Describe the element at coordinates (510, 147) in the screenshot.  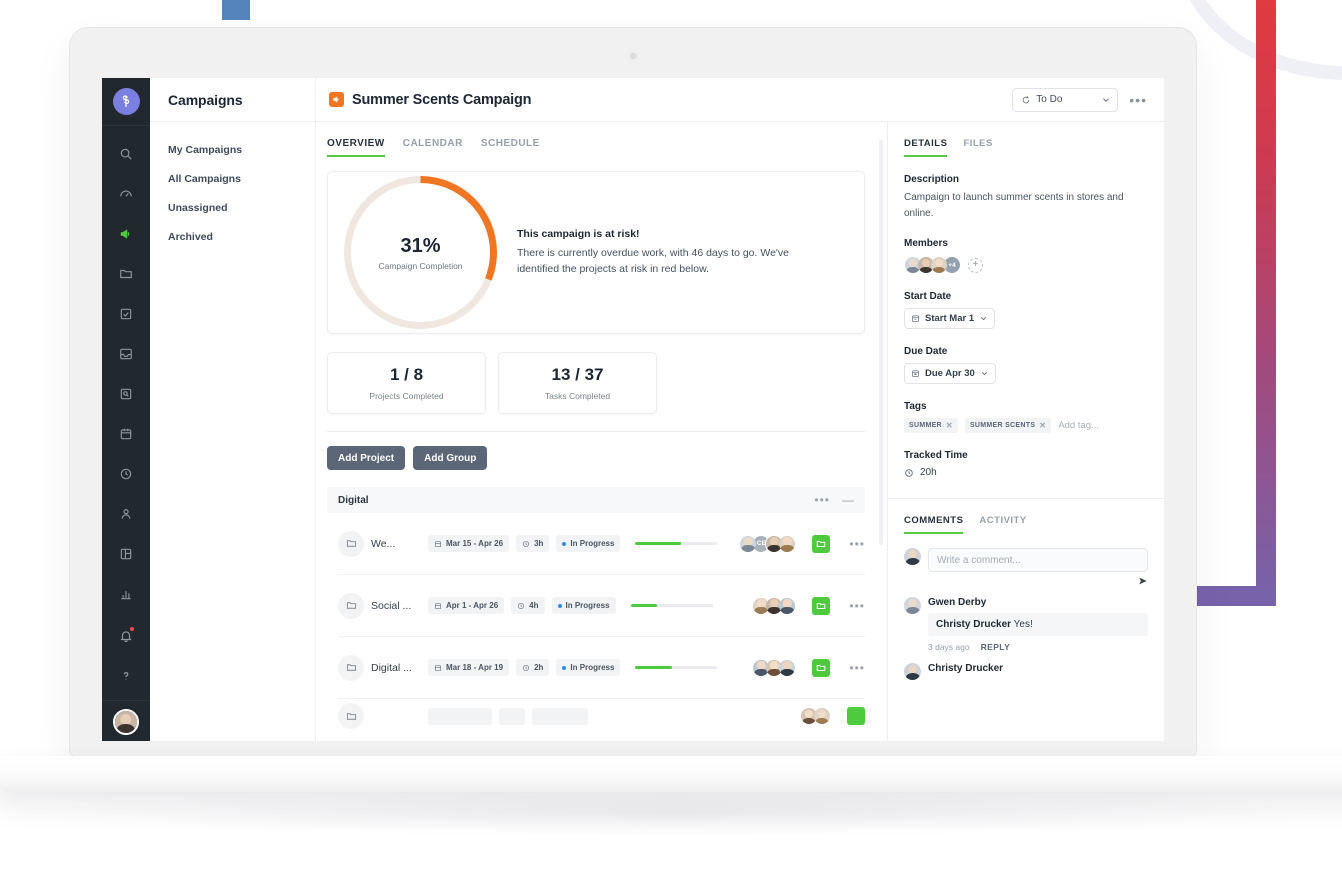
I see `tab-schedule: SCHEDULE` at that location.